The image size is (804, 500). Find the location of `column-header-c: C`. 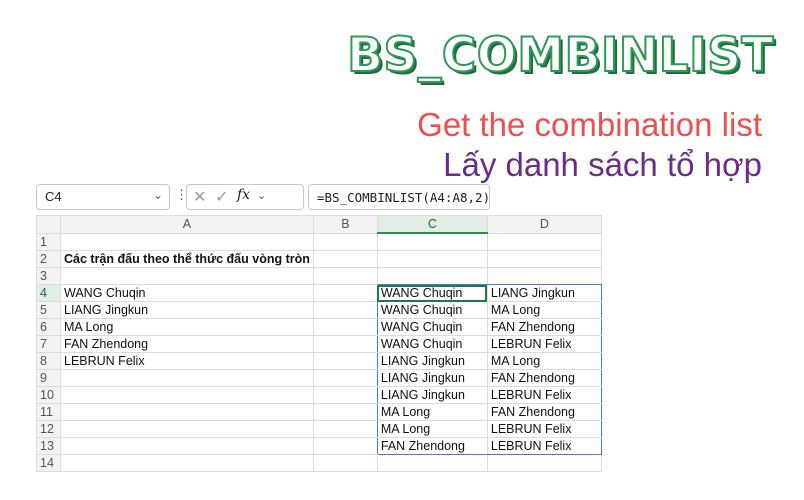

column-header-c: C is located at coordinates (432, 224).